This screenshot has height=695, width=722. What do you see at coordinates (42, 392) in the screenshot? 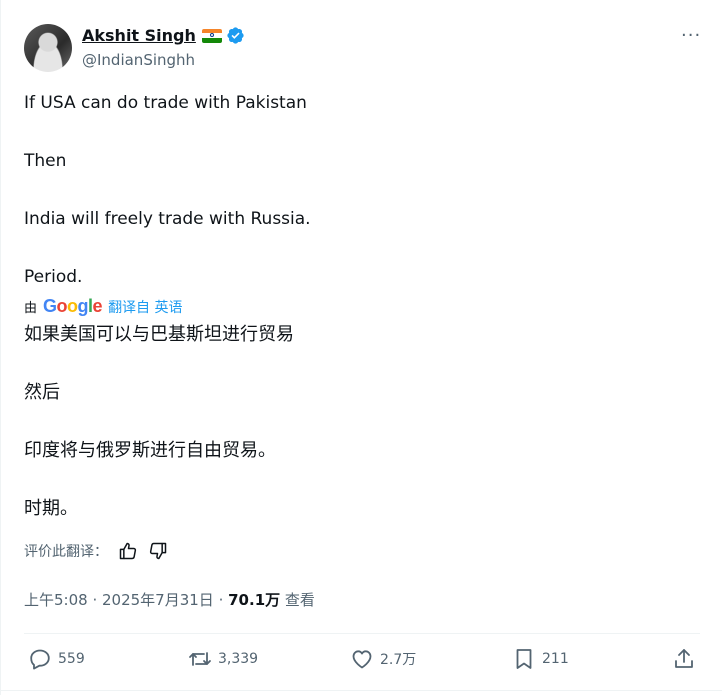
I see `translation-line: 然后` at bounding box center [42, 392].